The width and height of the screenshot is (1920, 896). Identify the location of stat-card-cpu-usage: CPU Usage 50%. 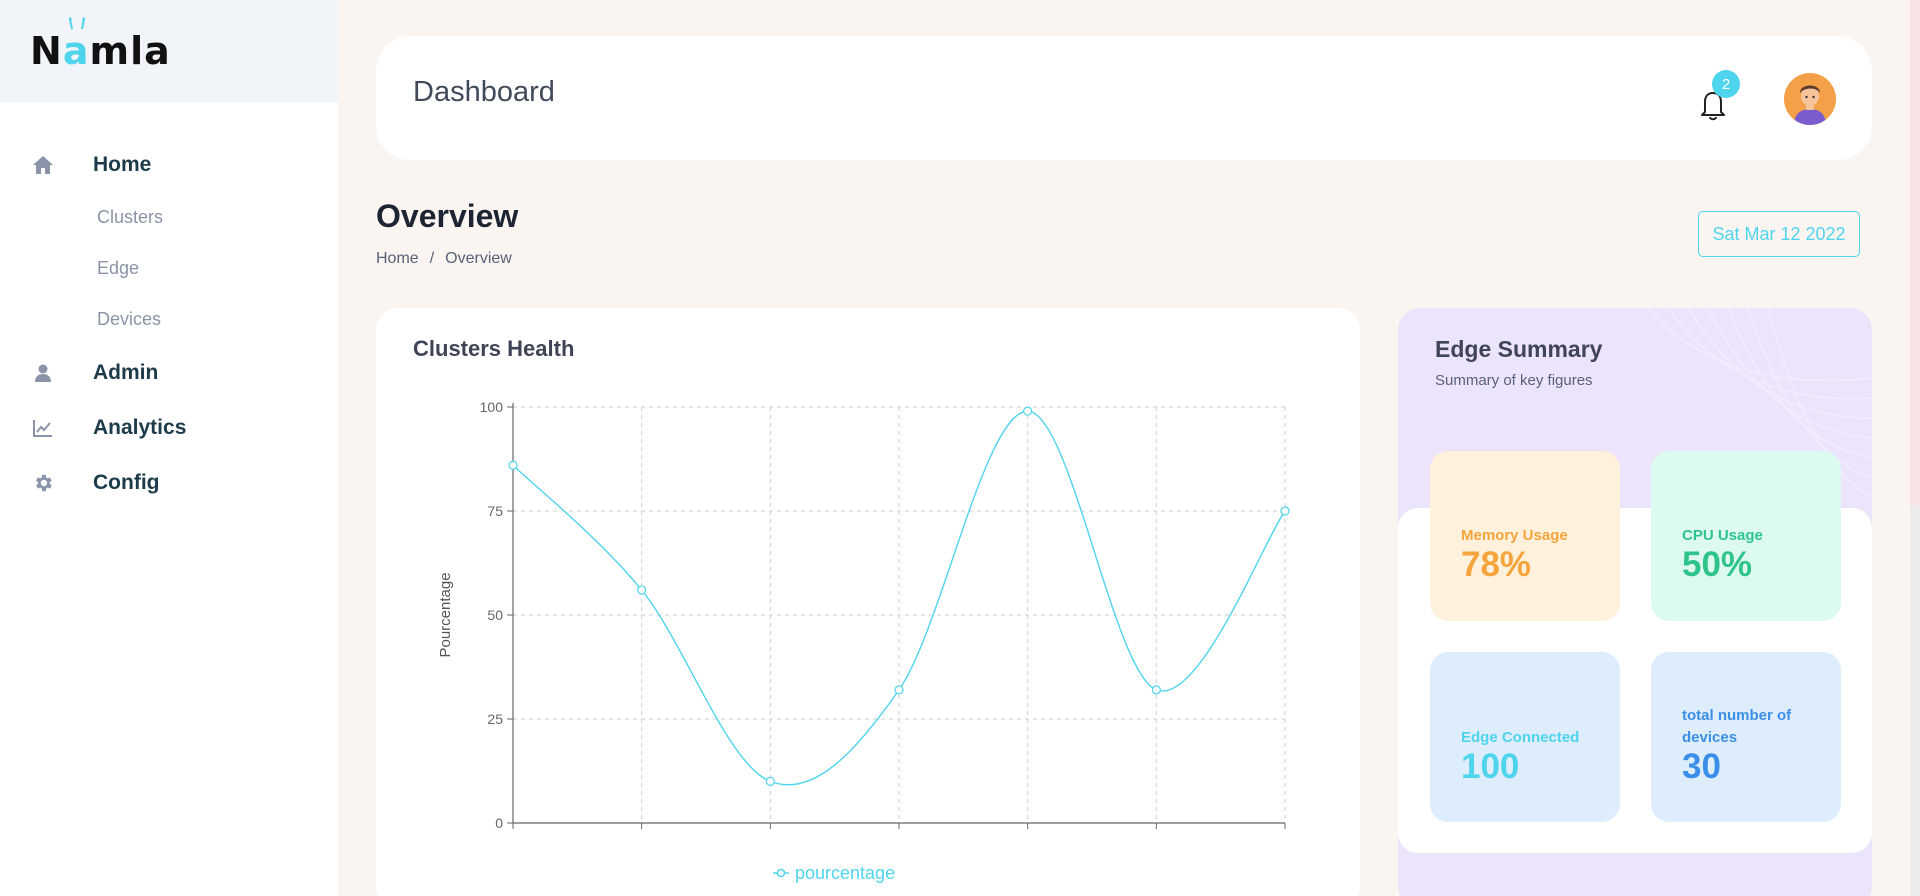
(1746, 536).